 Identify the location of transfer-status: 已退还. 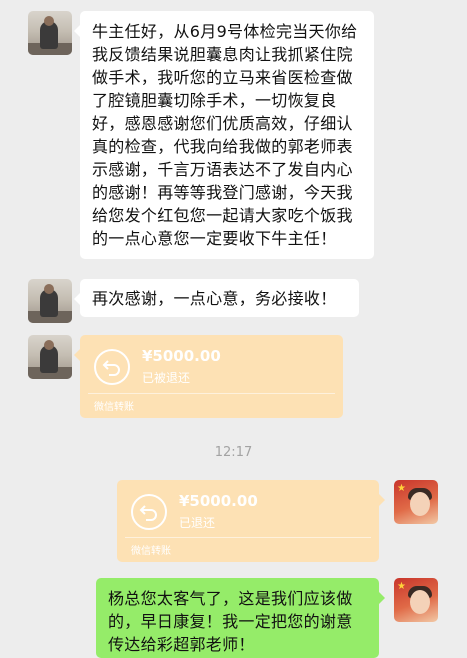
(197, 523).